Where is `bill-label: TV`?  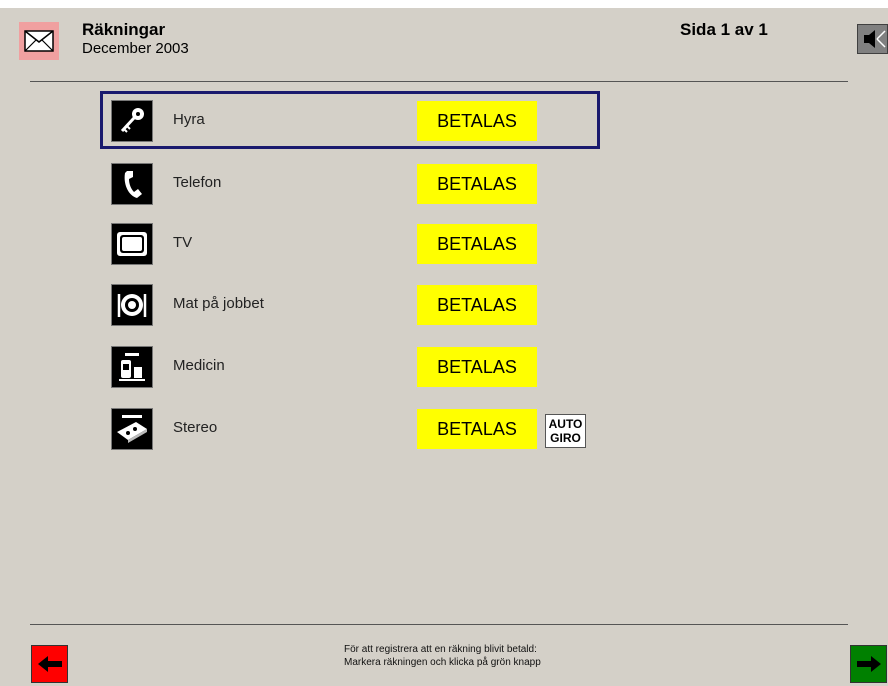 bill-label: TV is located at coordinates (183, 242).